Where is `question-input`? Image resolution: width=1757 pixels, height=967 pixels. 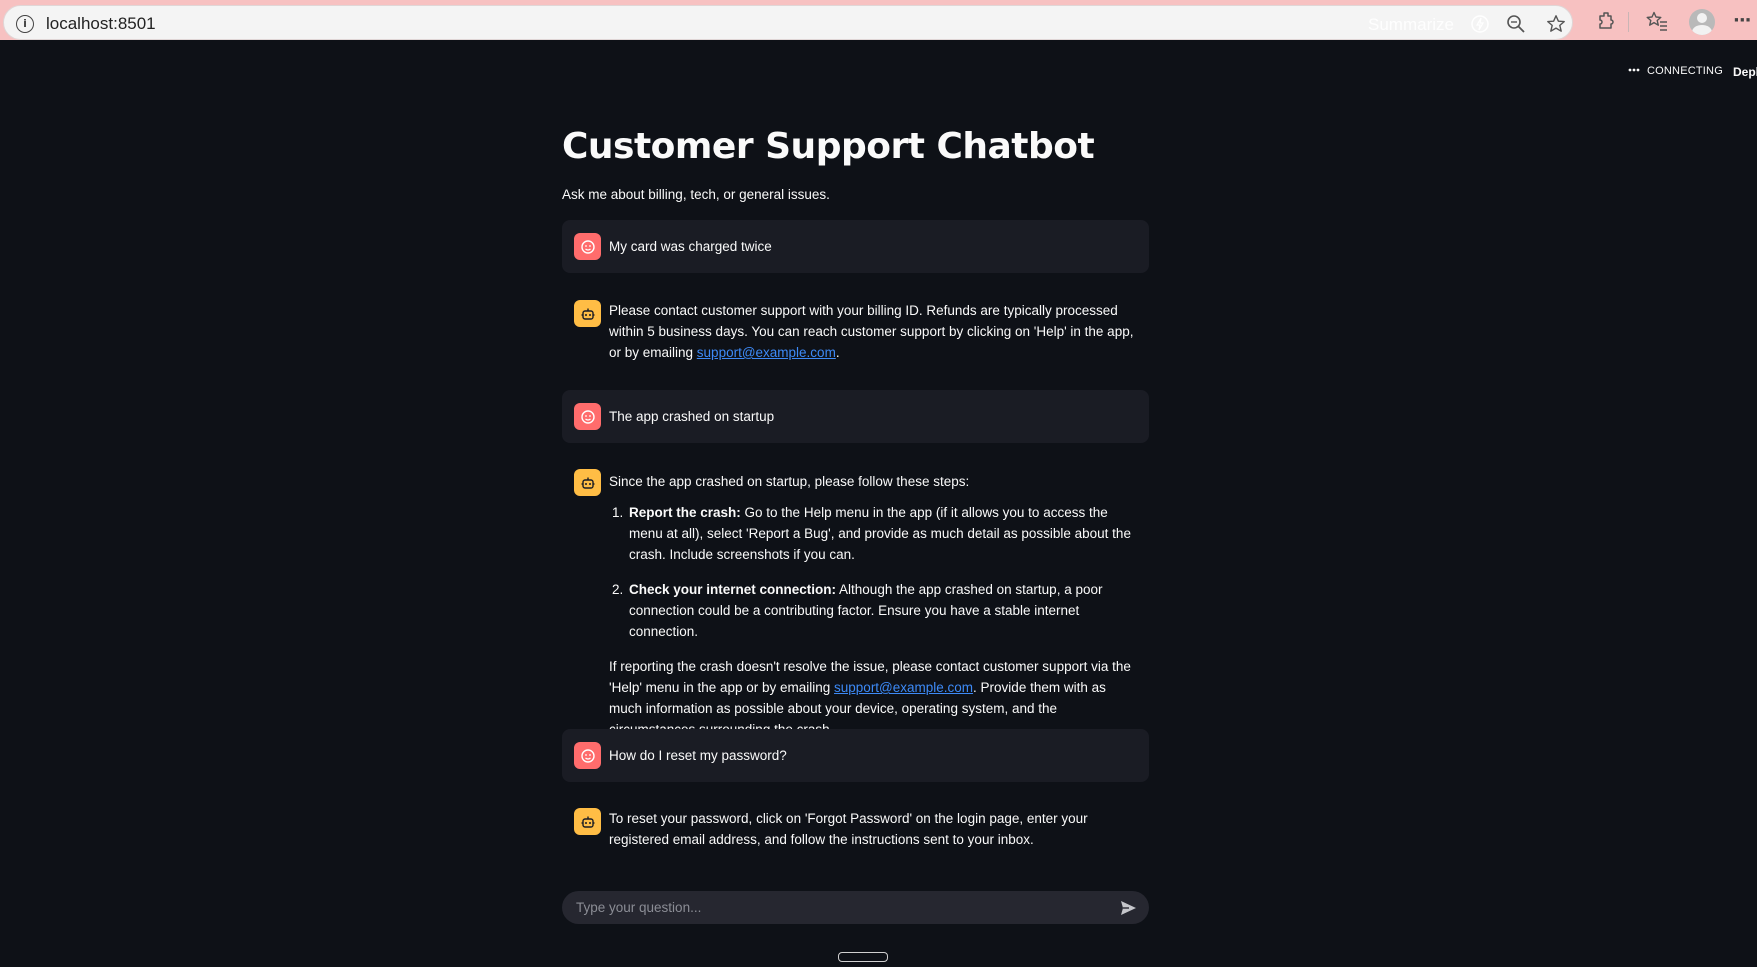
question-input is located at coordinates (836, 907).